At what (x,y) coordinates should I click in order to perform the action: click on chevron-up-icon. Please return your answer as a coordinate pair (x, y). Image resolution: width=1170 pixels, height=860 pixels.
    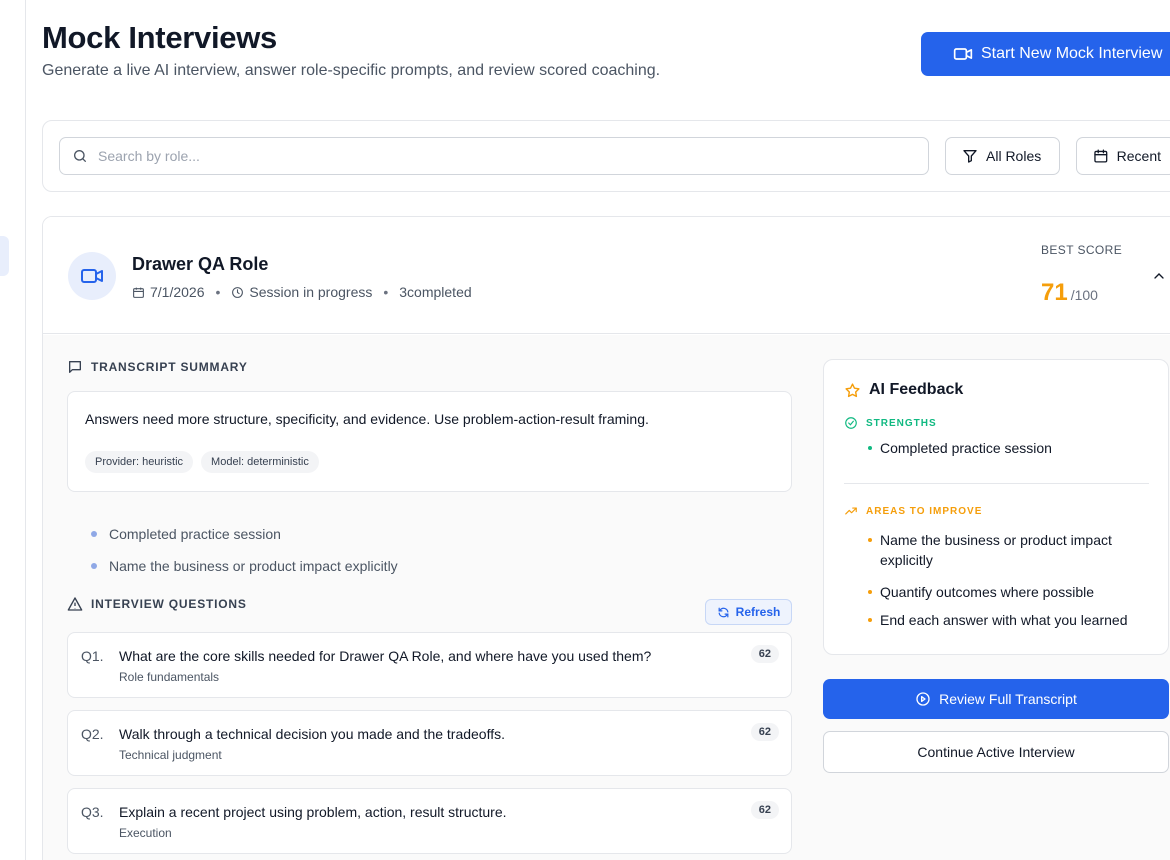
    Looking at the image, I should click on (1159, 276).